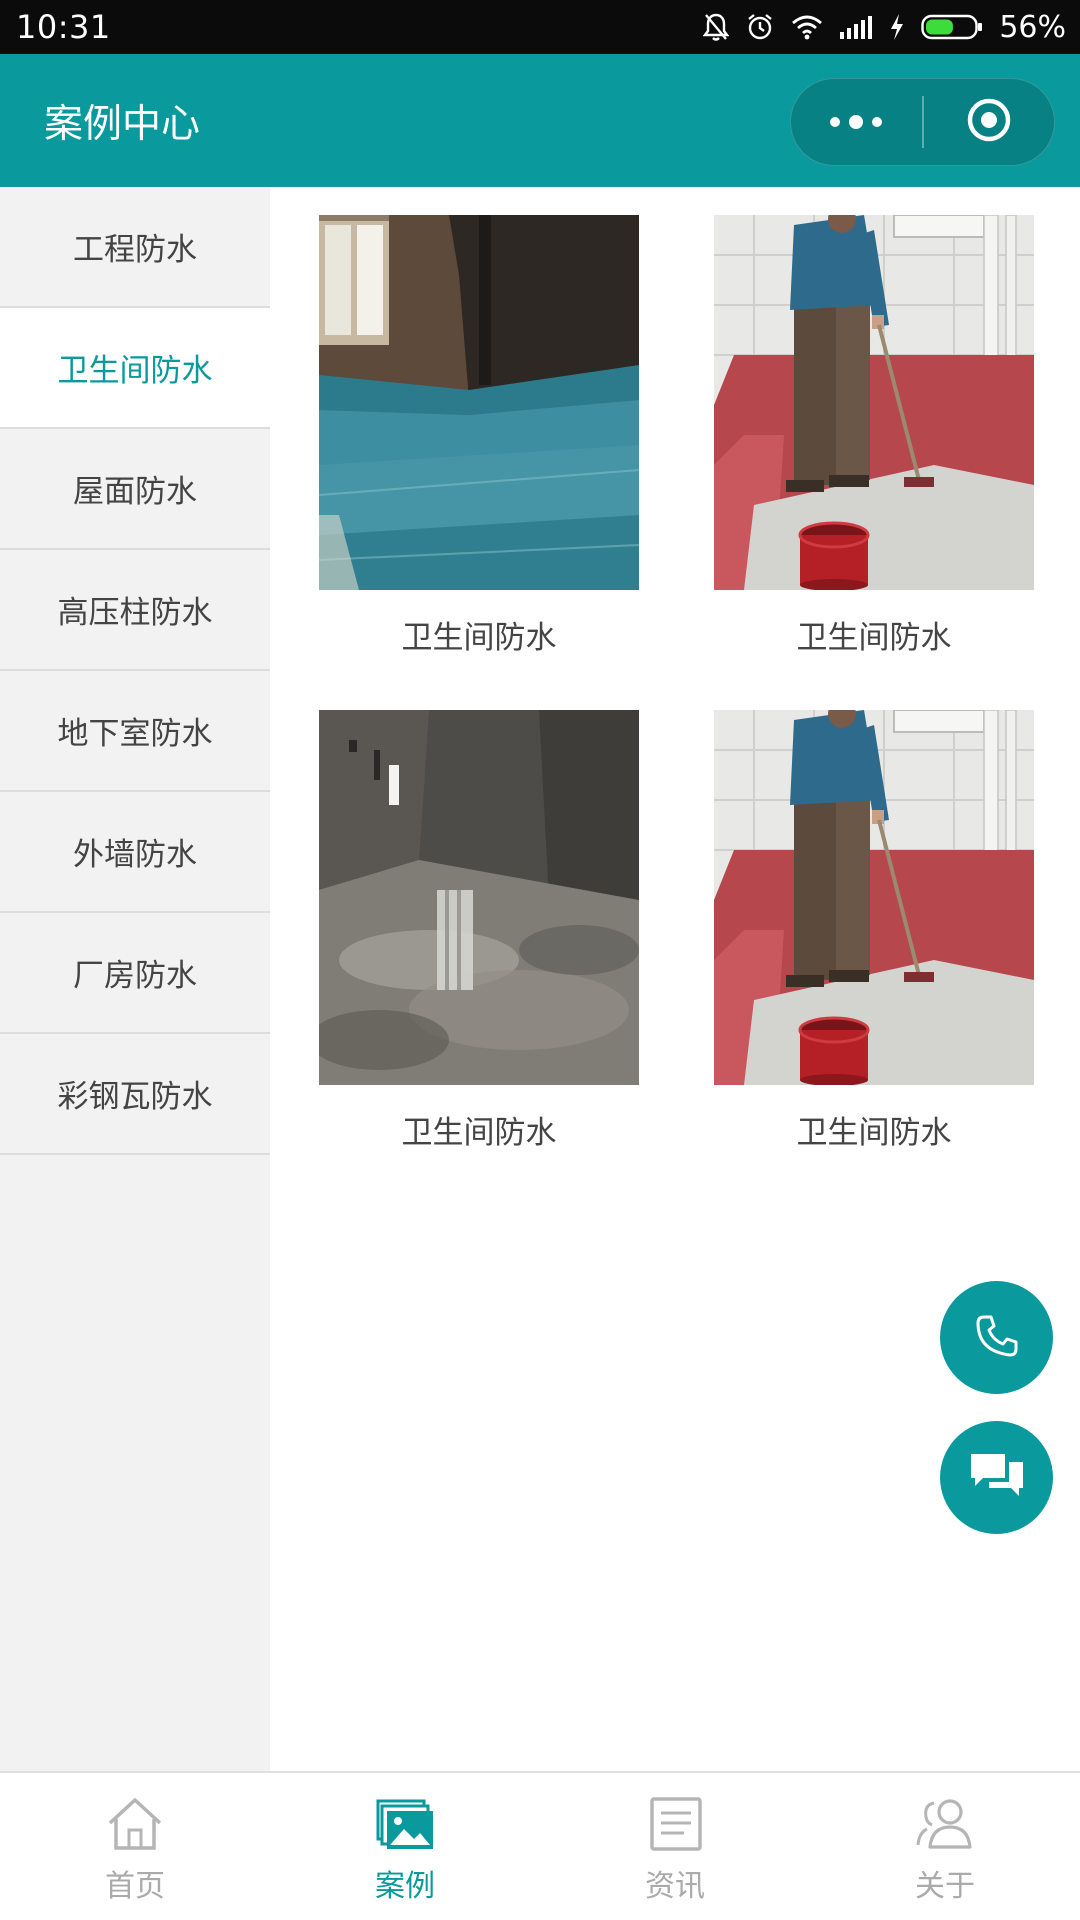  What do you see at coordinates (135, 1826) in the screenshot?
I see `home-icon` at bounding box center [135, 1826].